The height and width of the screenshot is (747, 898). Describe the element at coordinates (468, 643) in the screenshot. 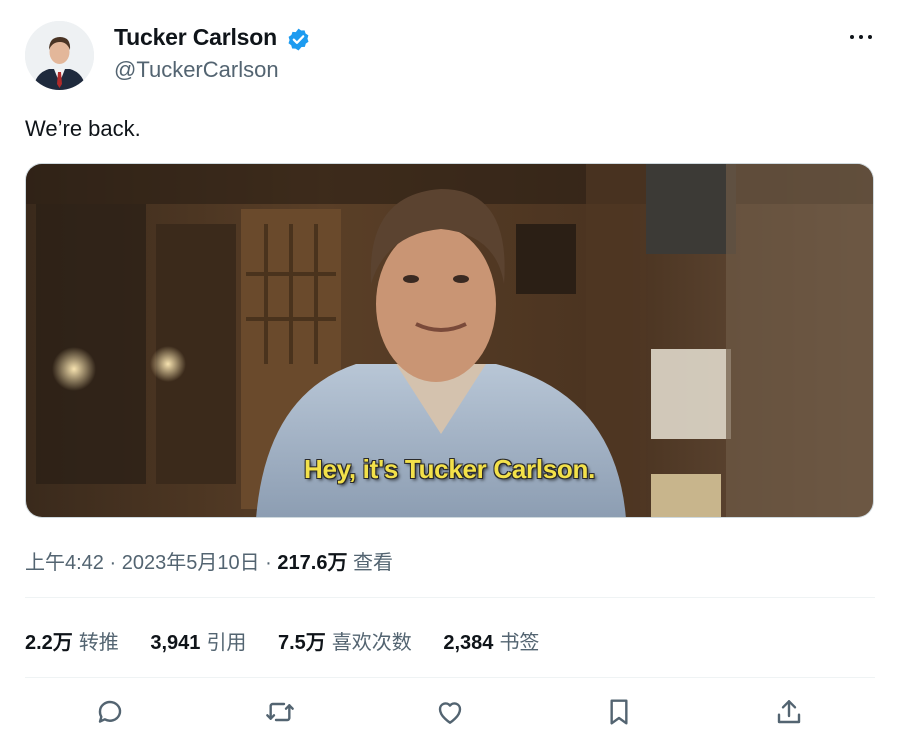

I see `stat-value: 2,384` at that location.